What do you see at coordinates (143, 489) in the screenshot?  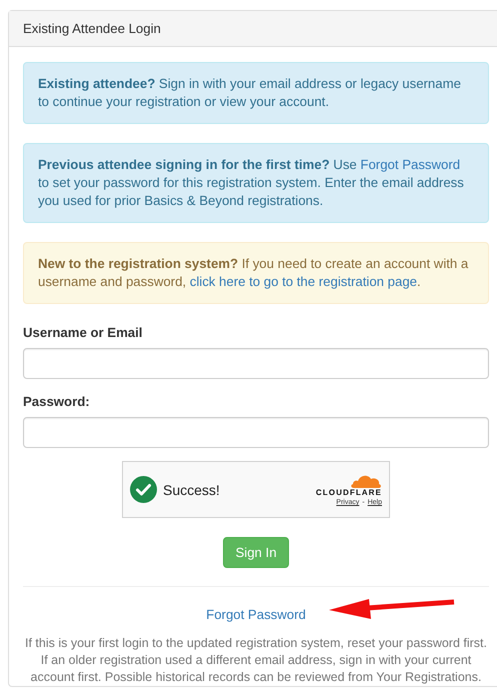 I see `check-icon` at bounding box center [143, 489].